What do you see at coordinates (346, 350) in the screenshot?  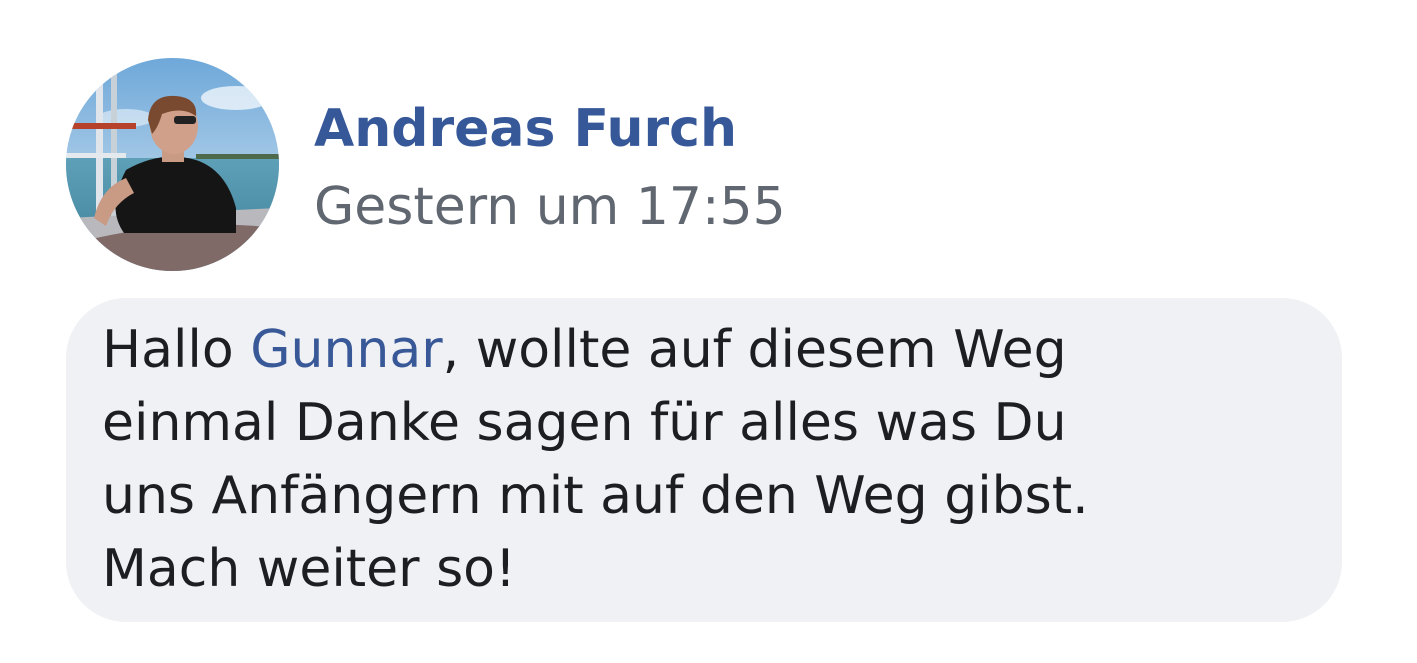 I see `mention-link: Gunnar` at bounding box center [346, 350].